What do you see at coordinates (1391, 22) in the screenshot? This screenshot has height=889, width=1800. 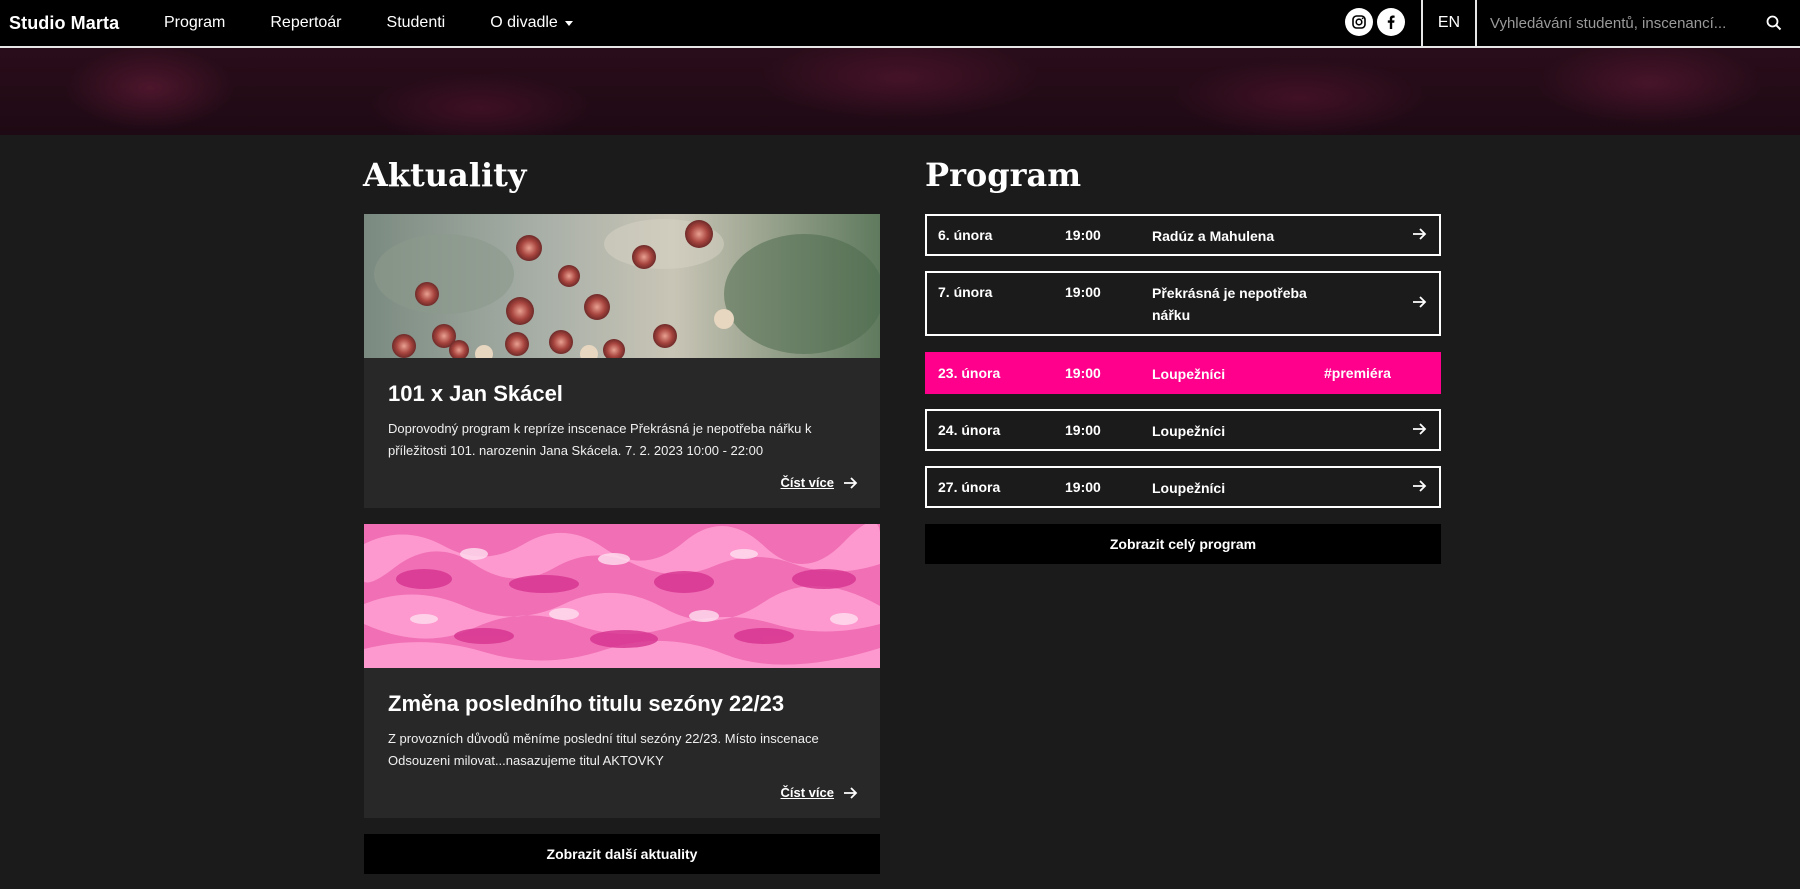 I see `facebook-icon` at bounding box center [1391, 22].